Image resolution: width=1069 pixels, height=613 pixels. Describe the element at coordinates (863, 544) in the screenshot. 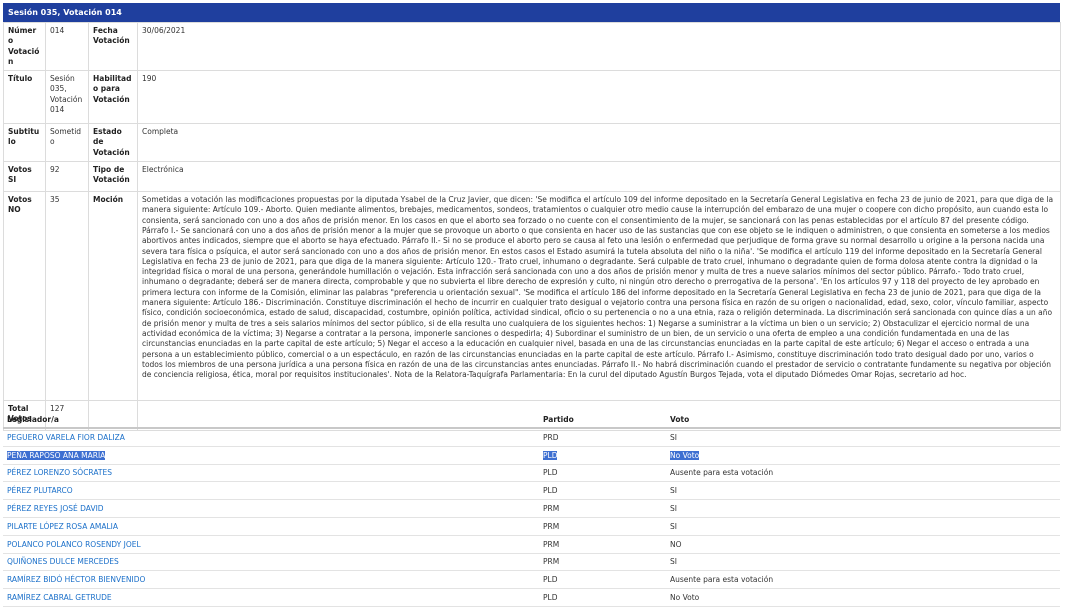

I see `voto-cell: NO` at that location.